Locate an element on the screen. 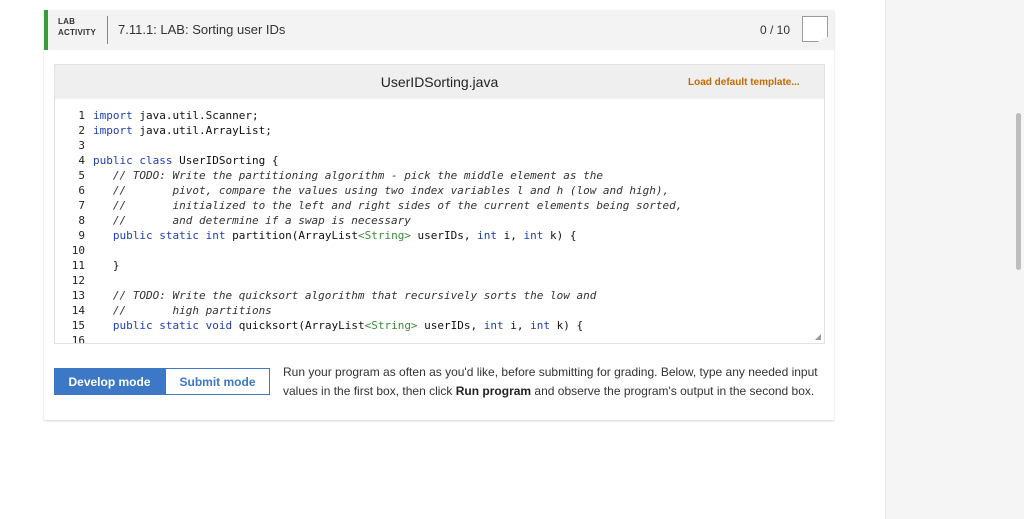 This screenshot has width=1024, height=519. code-line: 4 public class UserIDSorting { is located at coordinates (439, 160).